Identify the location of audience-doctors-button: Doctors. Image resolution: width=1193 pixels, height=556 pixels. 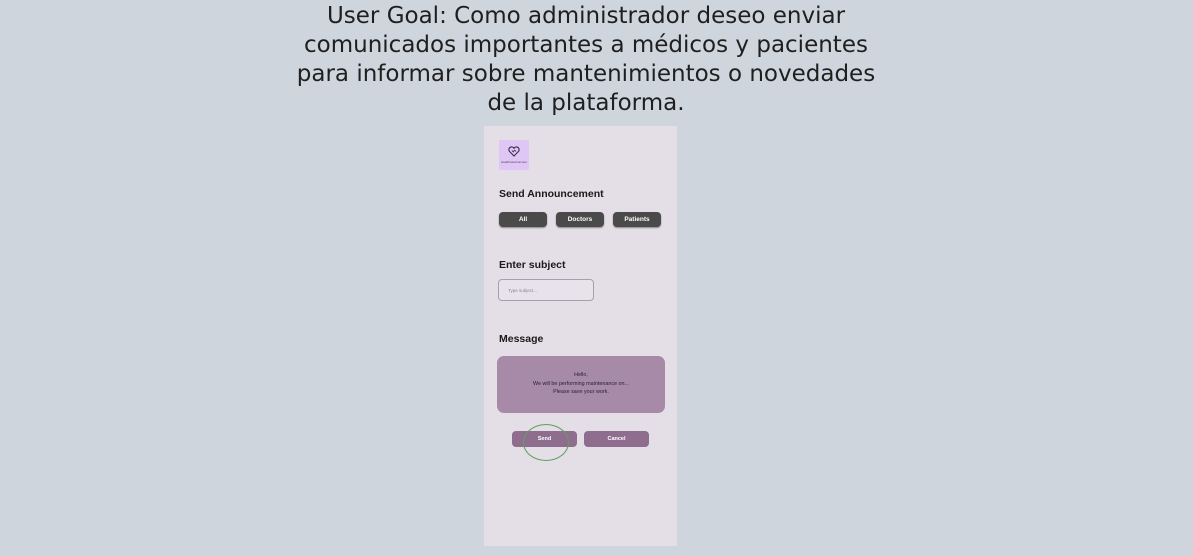
(580, 219).